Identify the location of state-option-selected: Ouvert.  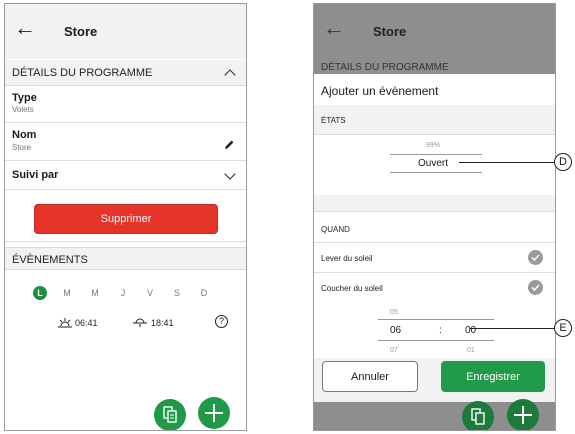
(433, 163).